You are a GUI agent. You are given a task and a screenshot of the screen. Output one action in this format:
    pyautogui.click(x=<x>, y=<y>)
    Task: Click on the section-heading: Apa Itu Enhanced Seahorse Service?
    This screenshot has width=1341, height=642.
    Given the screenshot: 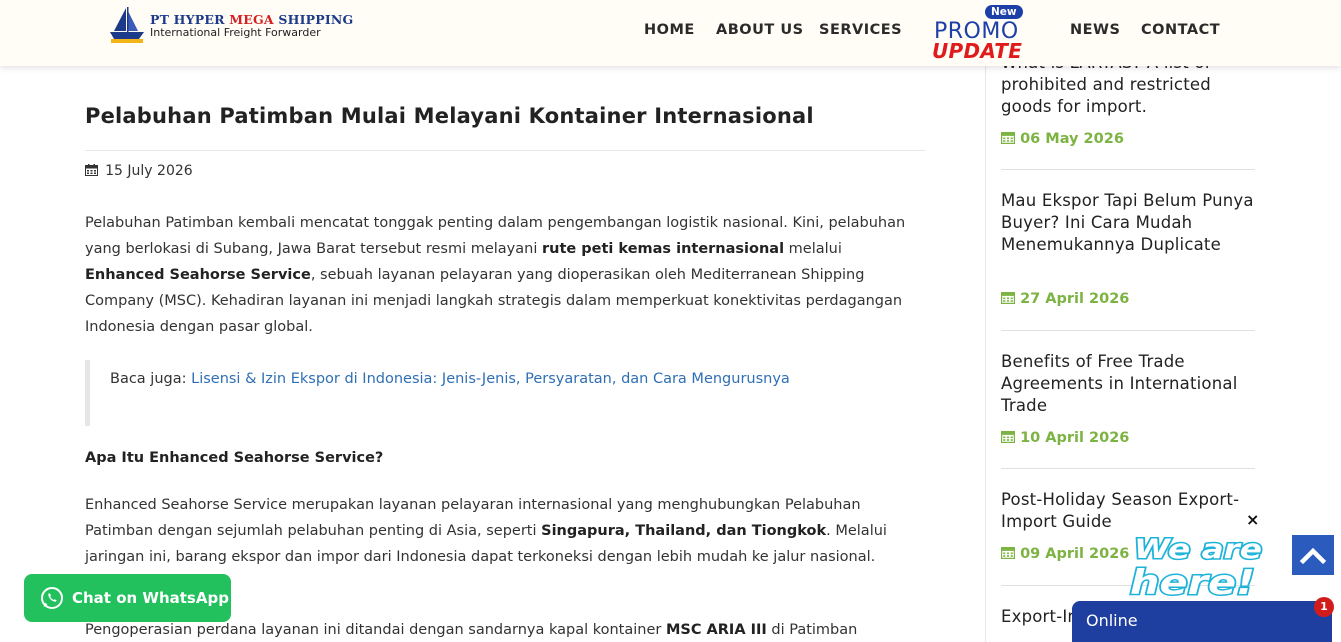 What is the action you would take?
    pyautogui.click(x=234, y=458)
    